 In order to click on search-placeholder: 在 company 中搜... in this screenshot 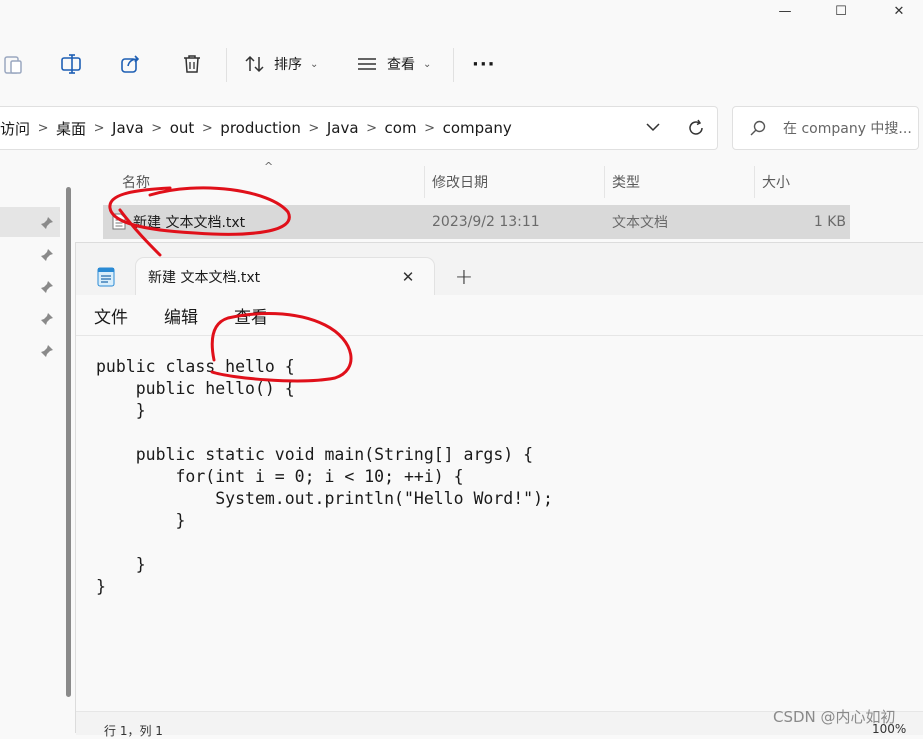, I will do `click(847, 129)`.